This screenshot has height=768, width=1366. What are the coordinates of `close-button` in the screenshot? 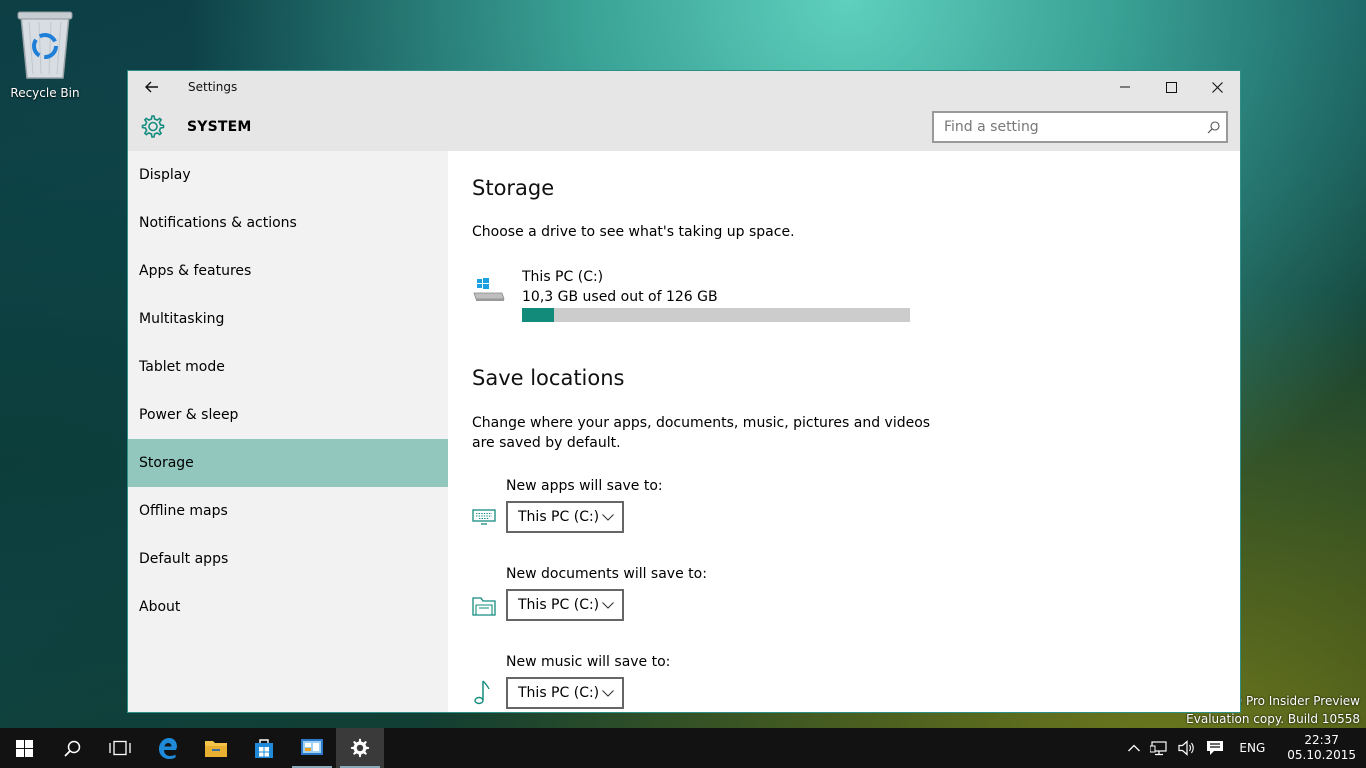 It's located at (1217, 87).